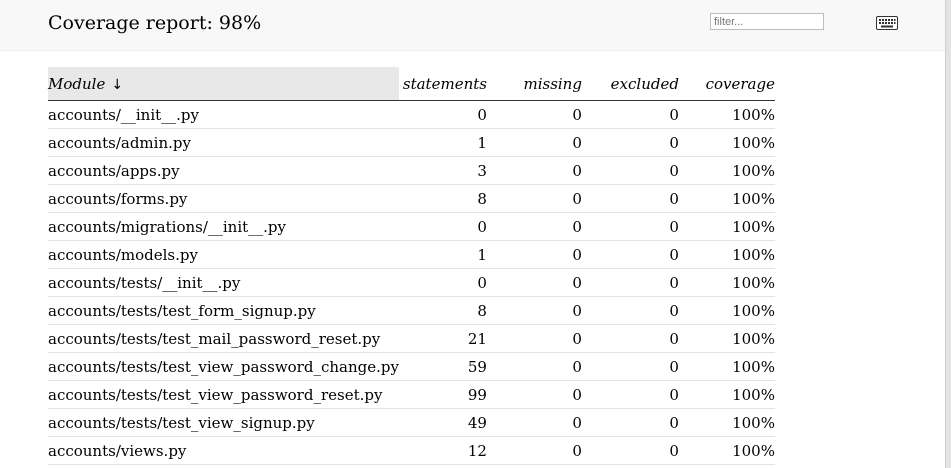 Image resolution: width=951 pixels, height=468 pixels. I want to click on module-cell: accounts/models.py, so click(223, 254).